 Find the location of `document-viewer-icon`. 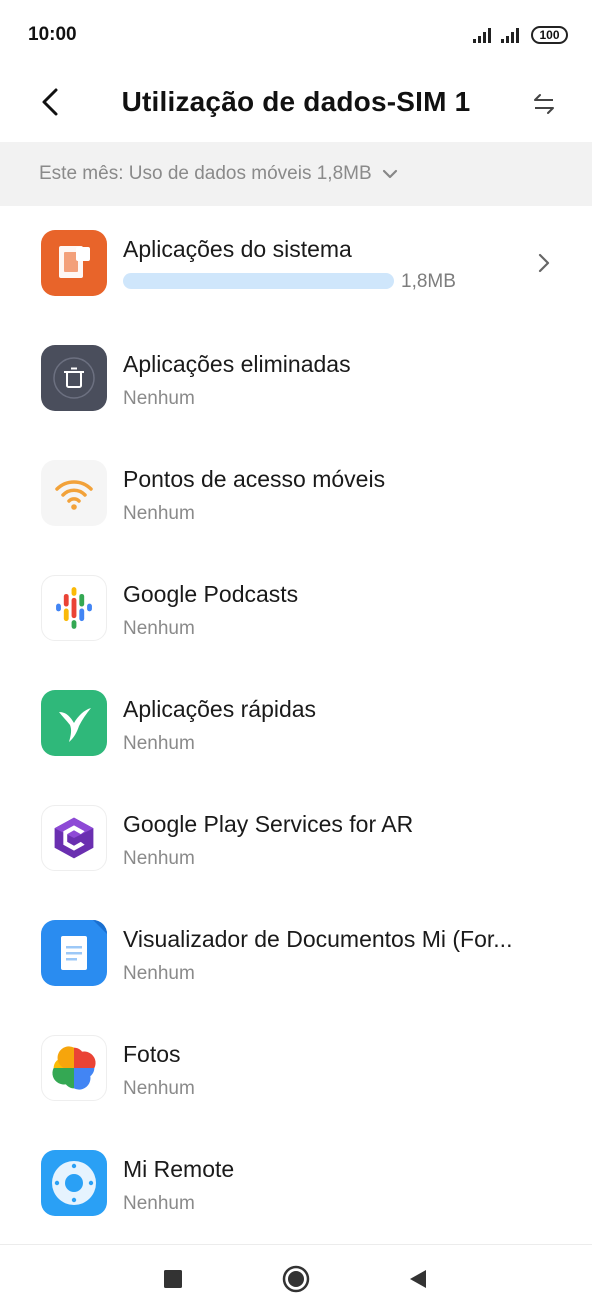

document-viewer-icon is located at coordinates (74, 953).